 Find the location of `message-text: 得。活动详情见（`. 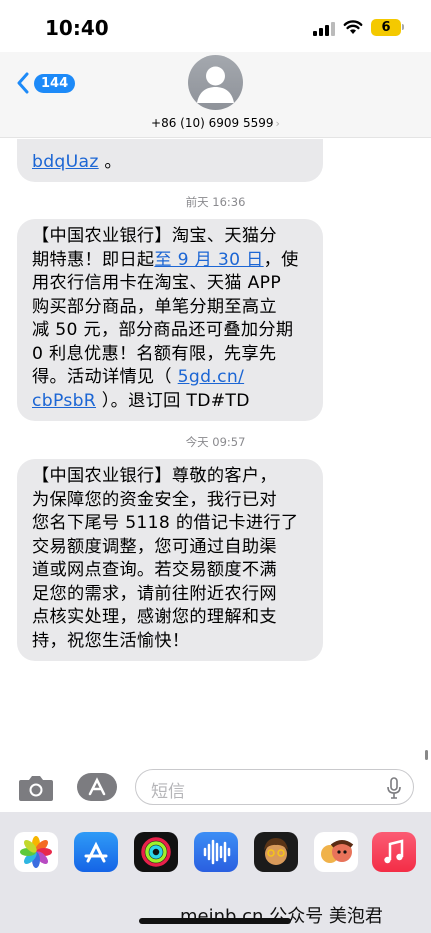

message-text: 得。活动详情见（ is located at coordinates (105, 377).